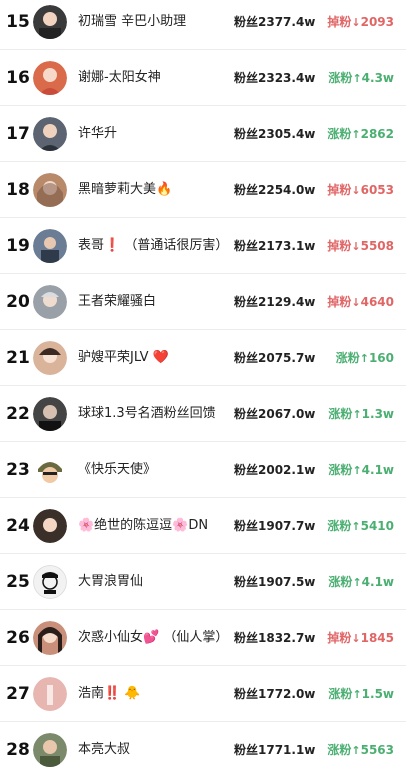  Describe the element at coordinates (132, 25) in the screenshot. I see `username: 初瑞雪 辛巴小助理` at that location.